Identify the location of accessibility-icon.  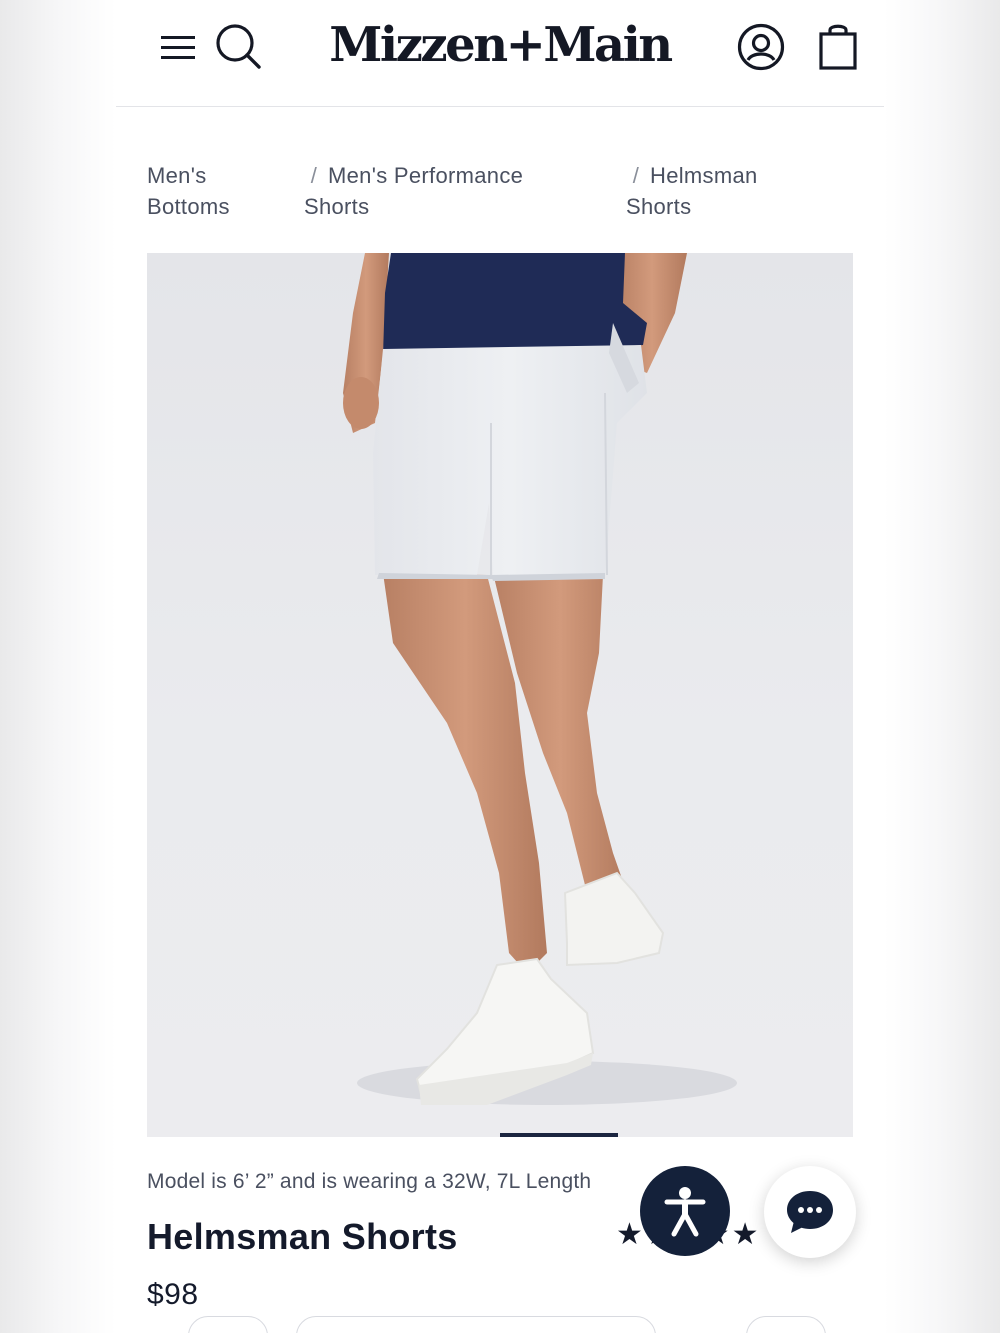
(685, 1212).